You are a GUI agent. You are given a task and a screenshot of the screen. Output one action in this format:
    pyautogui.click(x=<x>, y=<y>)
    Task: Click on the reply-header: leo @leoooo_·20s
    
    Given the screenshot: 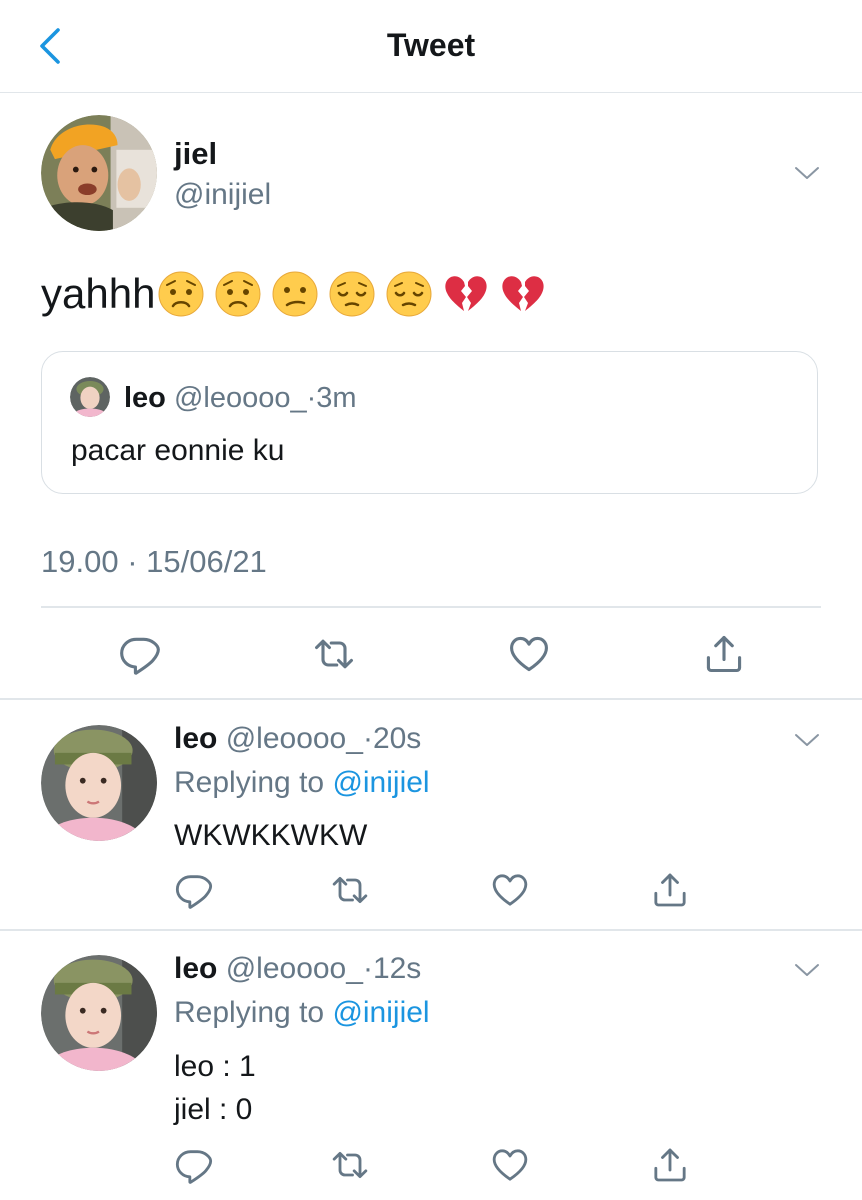 What is the action you would take?
    pyautogui.click(x=297, y=739)
    